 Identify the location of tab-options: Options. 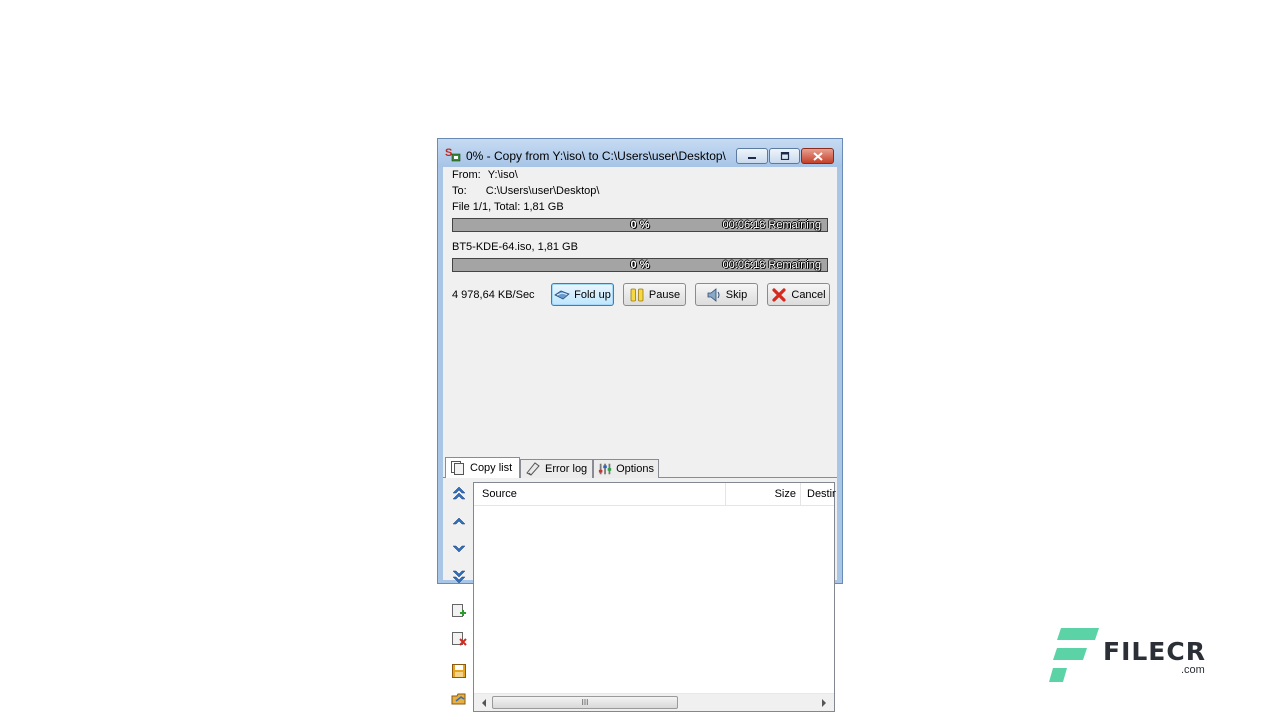
(626, 468).